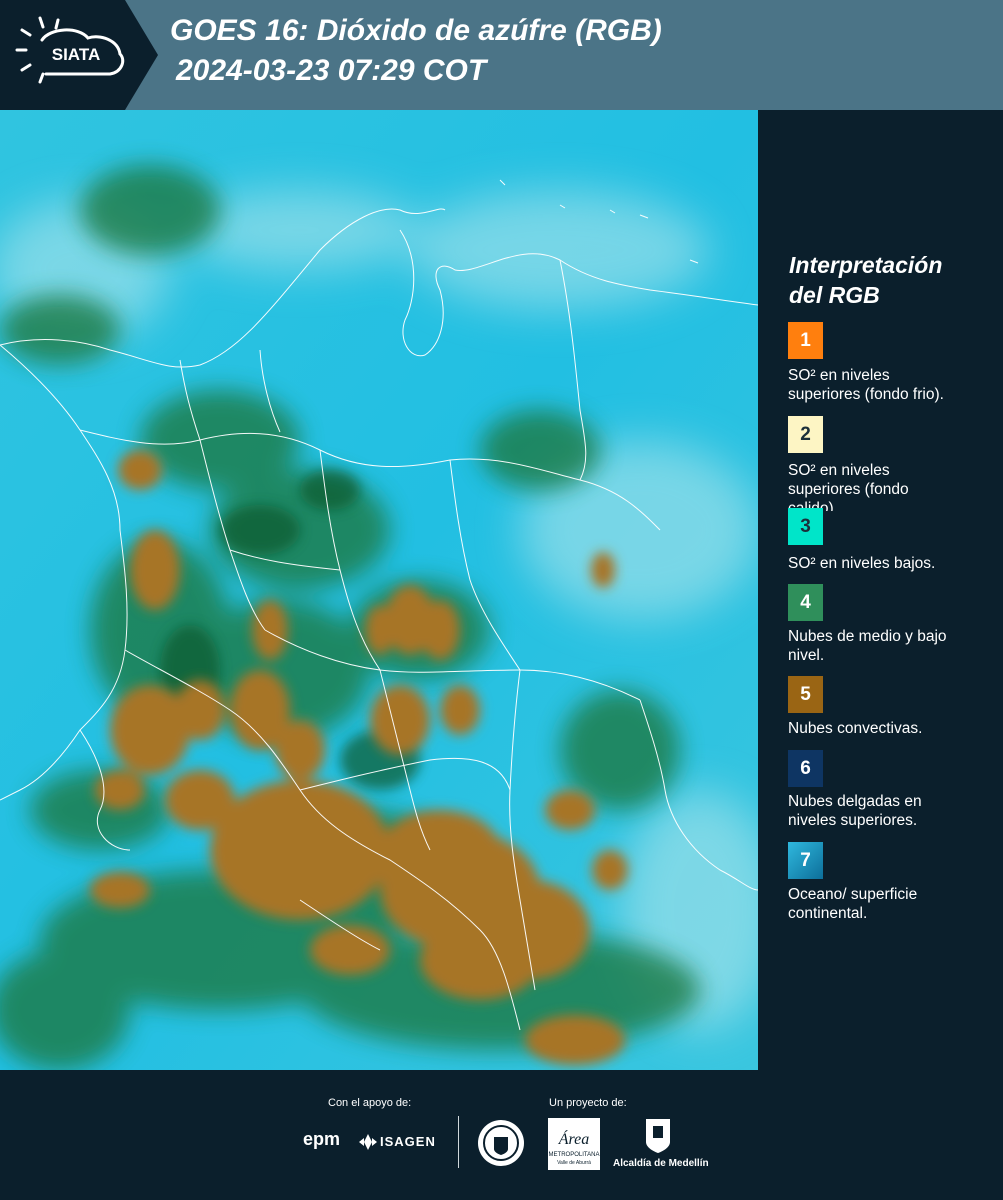 This screenshot has width=1003, height=1200. Describe the element at coordinates (331, 70) in the screenshot. I see `page-timestamp: 2024-03-23 07:29 COT` at that location.